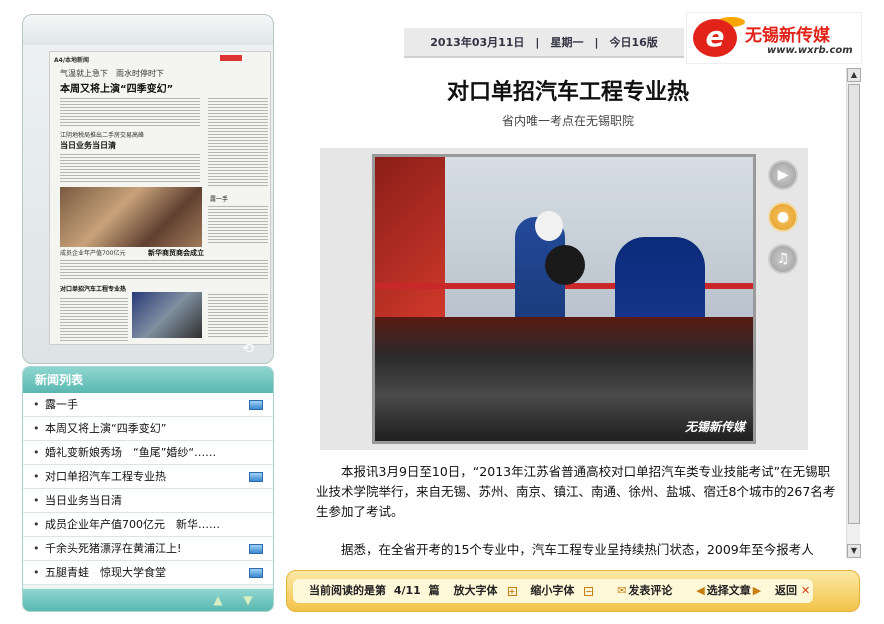  Describe the element at coordinates (88, 145) in the screenshot. I see `thumbnail-headline: 当日业务当日清` at that location.